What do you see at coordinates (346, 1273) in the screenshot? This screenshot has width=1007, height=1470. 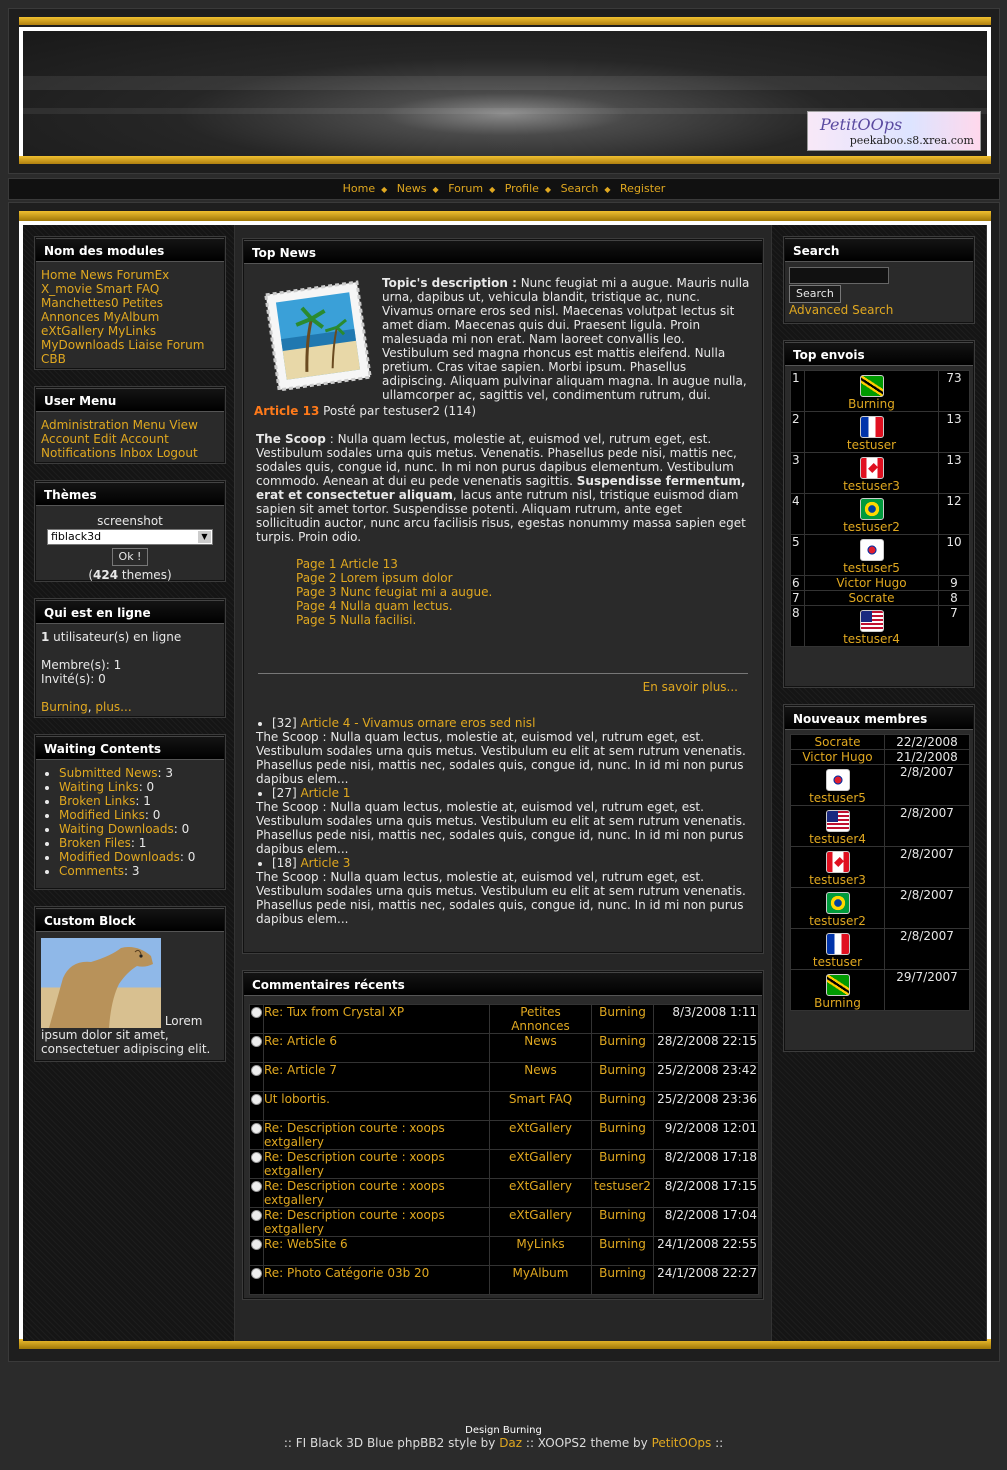 I see `comment-title-link: Re: Photo Catégorie 03b 20` at bounding box center [346, 1273].